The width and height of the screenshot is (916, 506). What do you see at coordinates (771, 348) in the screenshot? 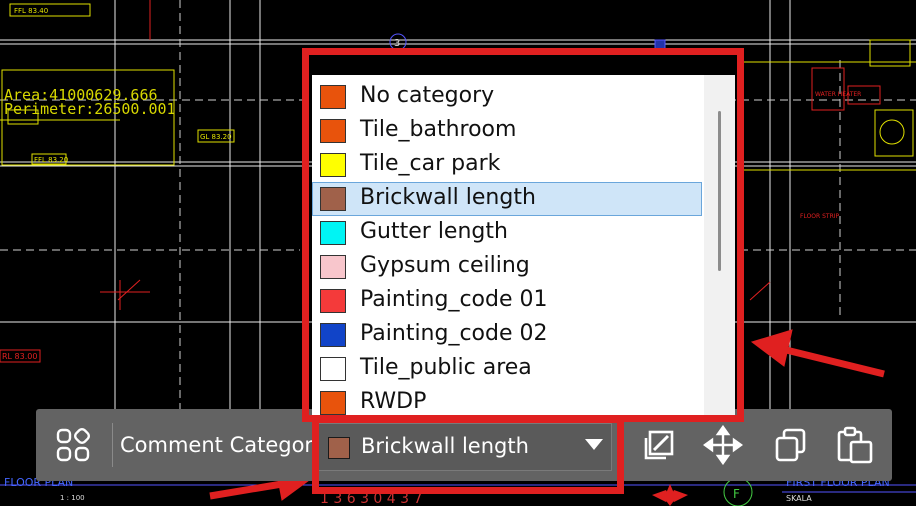
I see `arrow-head-right` at bounding box center [771, 348].